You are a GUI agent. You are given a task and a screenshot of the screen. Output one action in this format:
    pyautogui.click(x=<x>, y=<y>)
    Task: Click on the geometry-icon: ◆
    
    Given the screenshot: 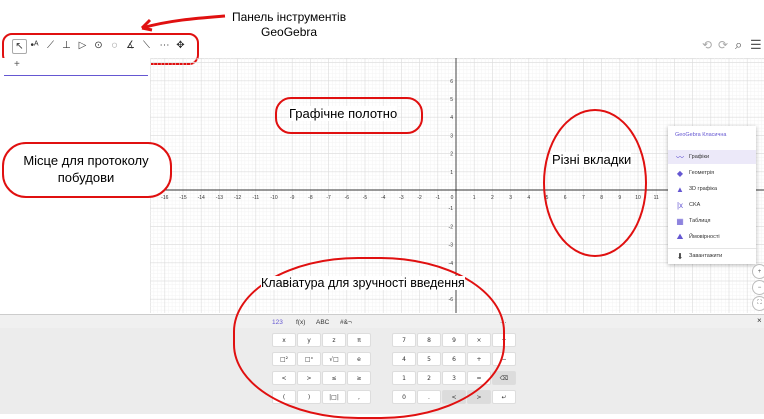 What is the action you would take?
    pyautogui.click(x=680, y=173)
    